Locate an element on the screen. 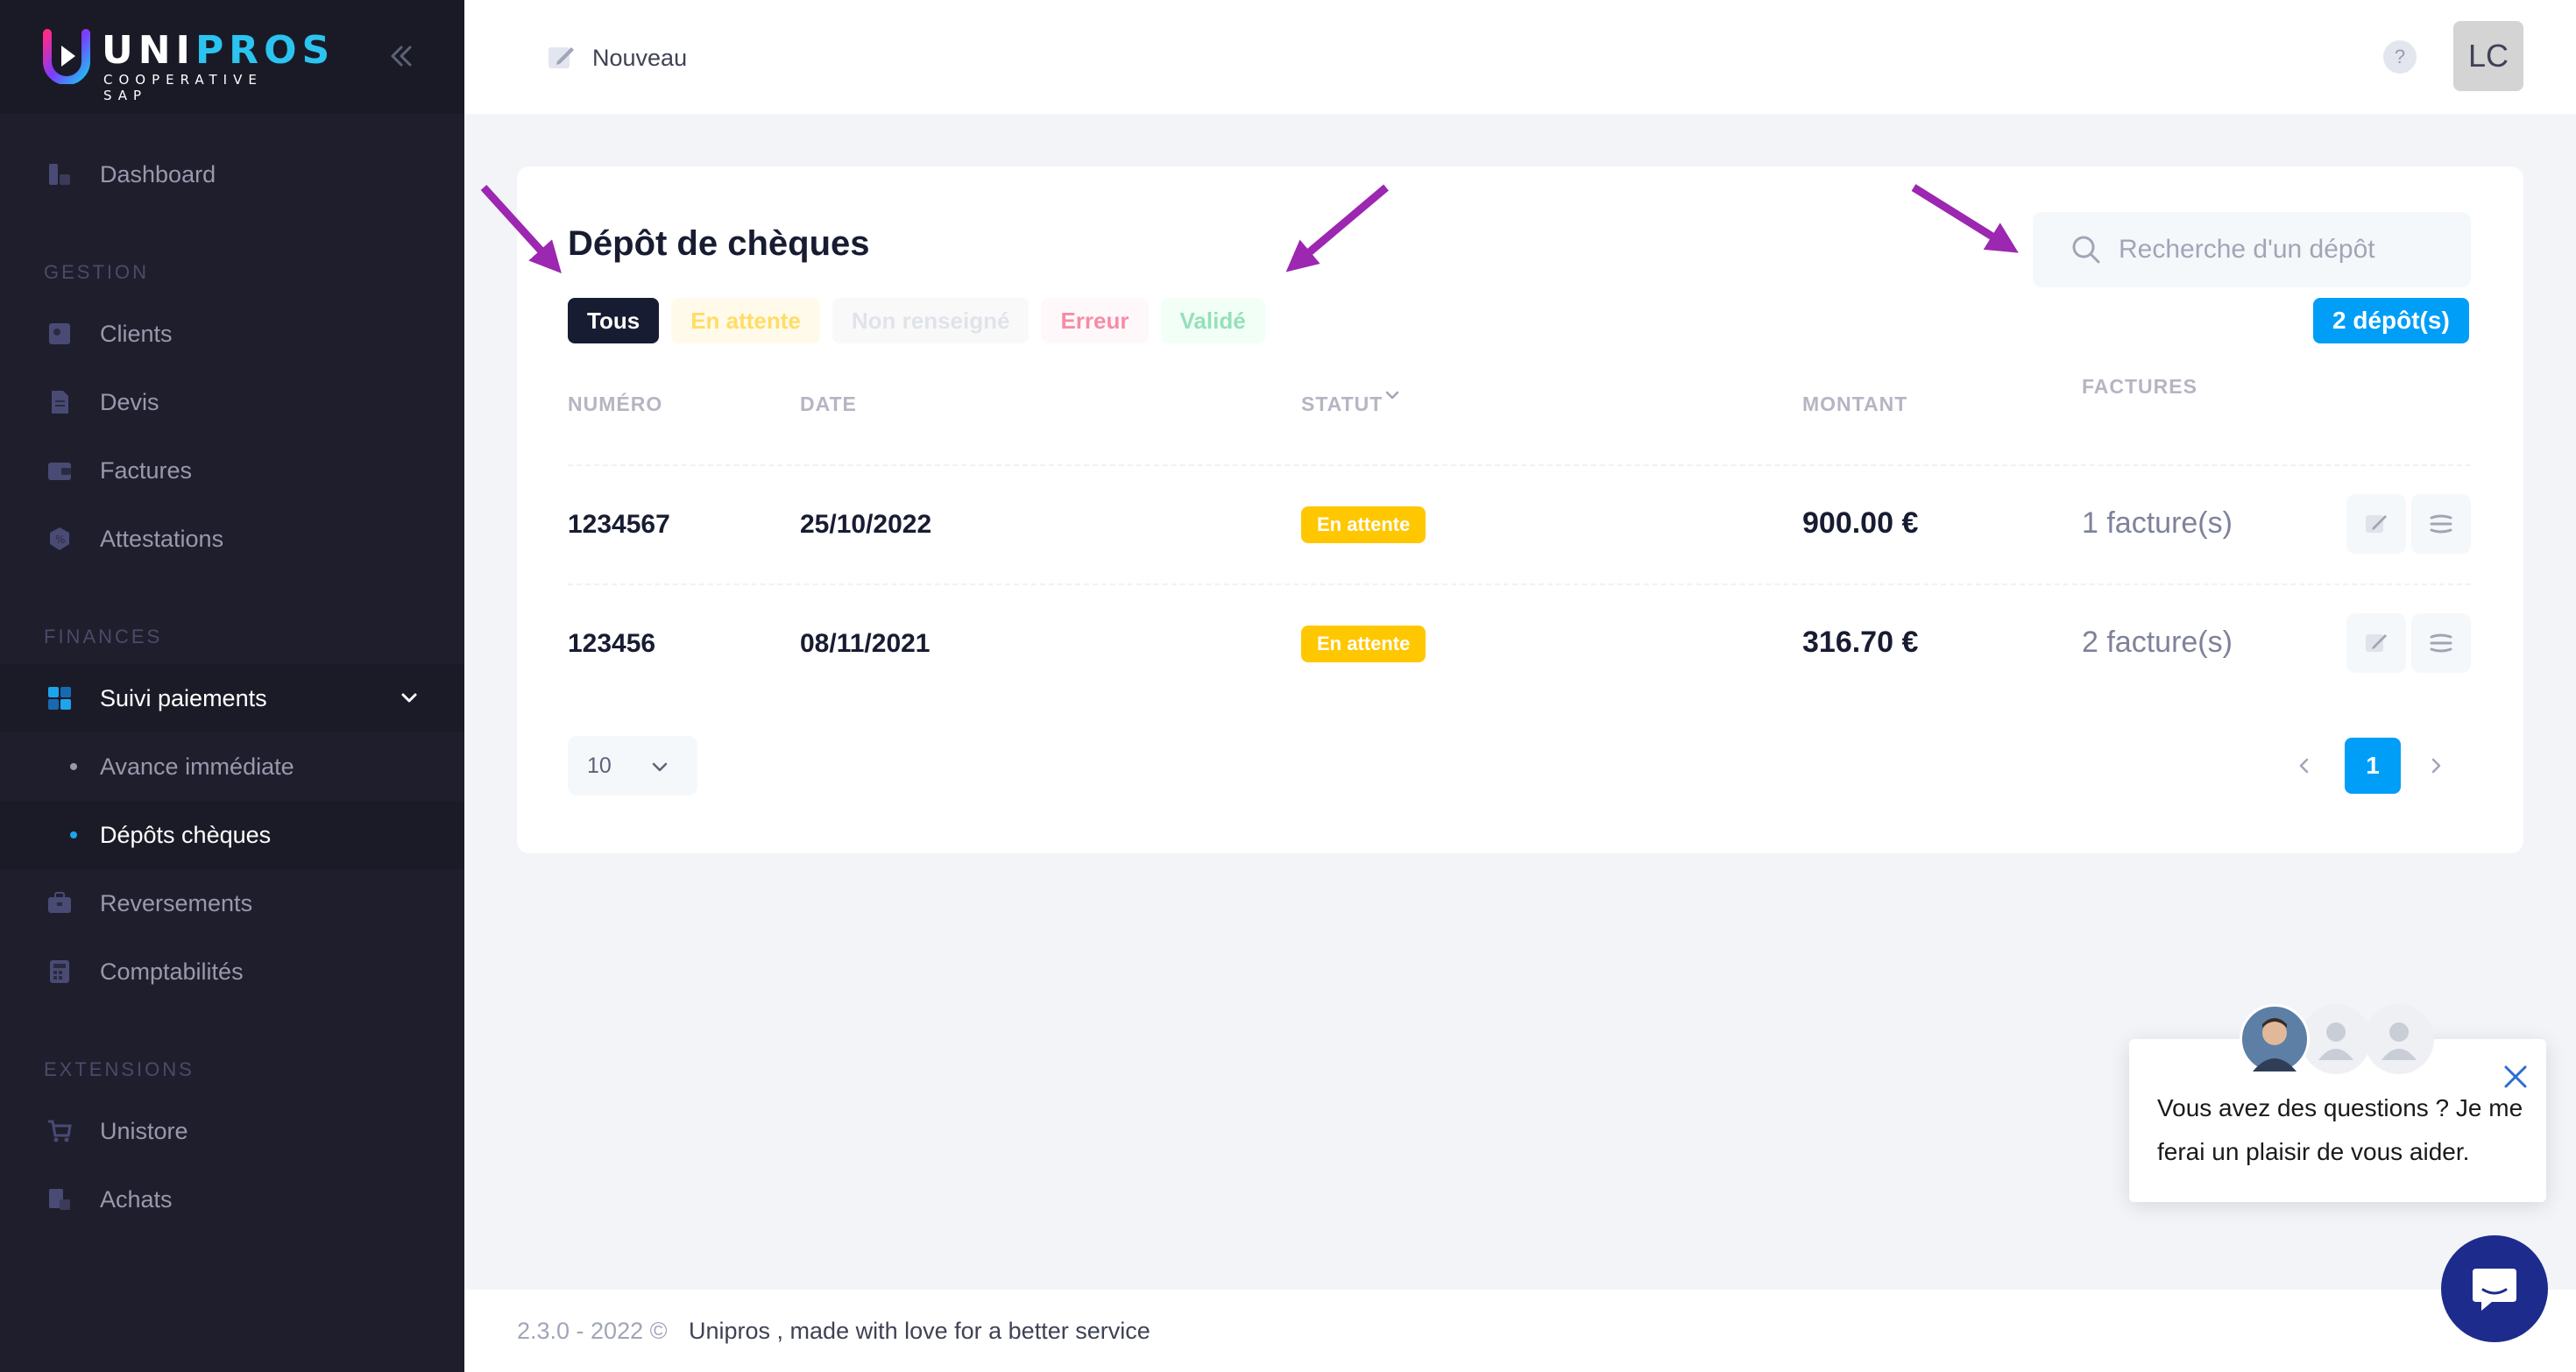  sidebar-item-label: Devis is located at coordinates (129, 402).